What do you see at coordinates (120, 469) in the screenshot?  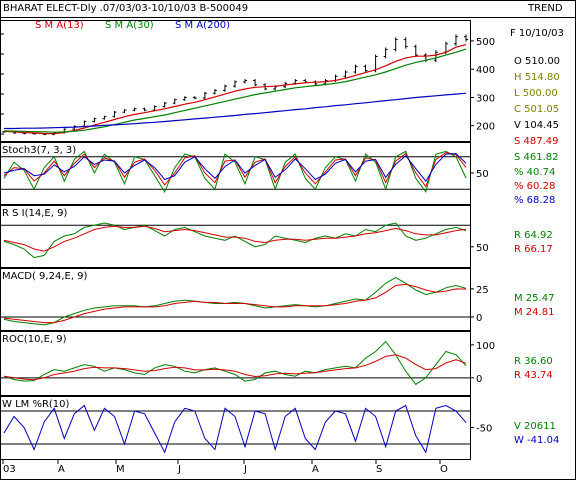 I see `x-tick-label: M` at bounding box center [120, 469].